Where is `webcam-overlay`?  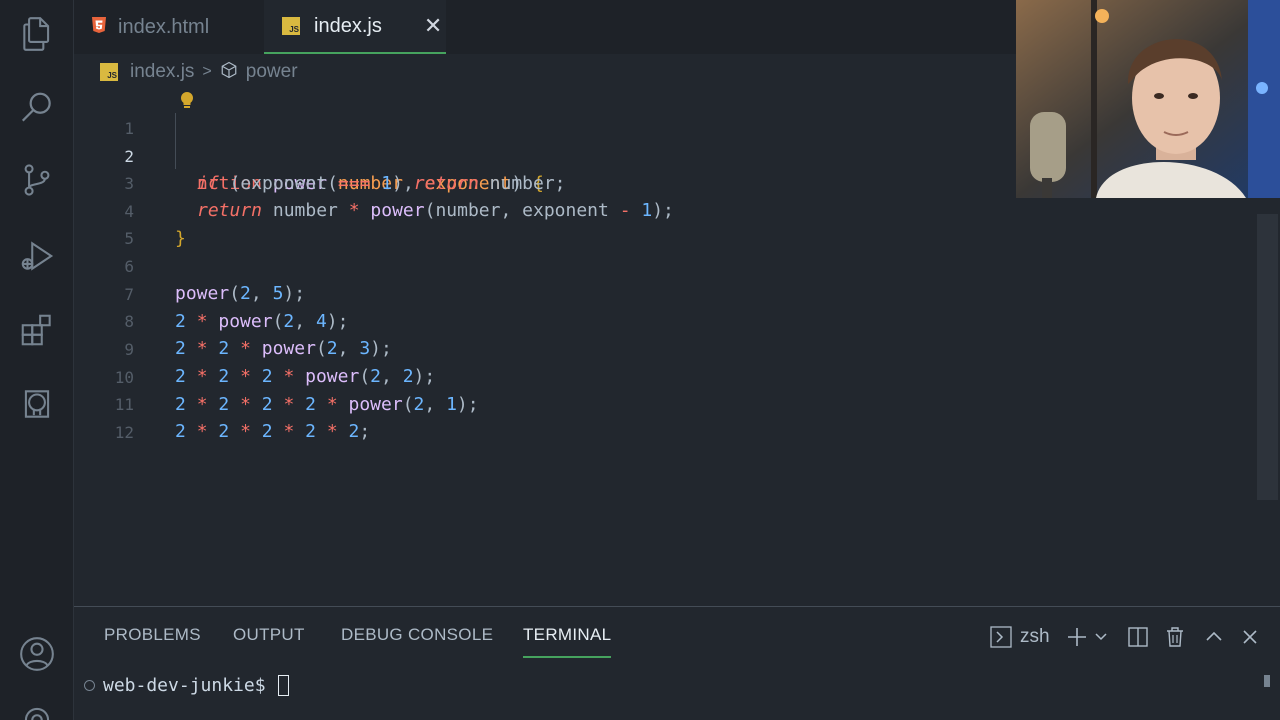
webcam-overlay is located at coordinates (1148, 99).